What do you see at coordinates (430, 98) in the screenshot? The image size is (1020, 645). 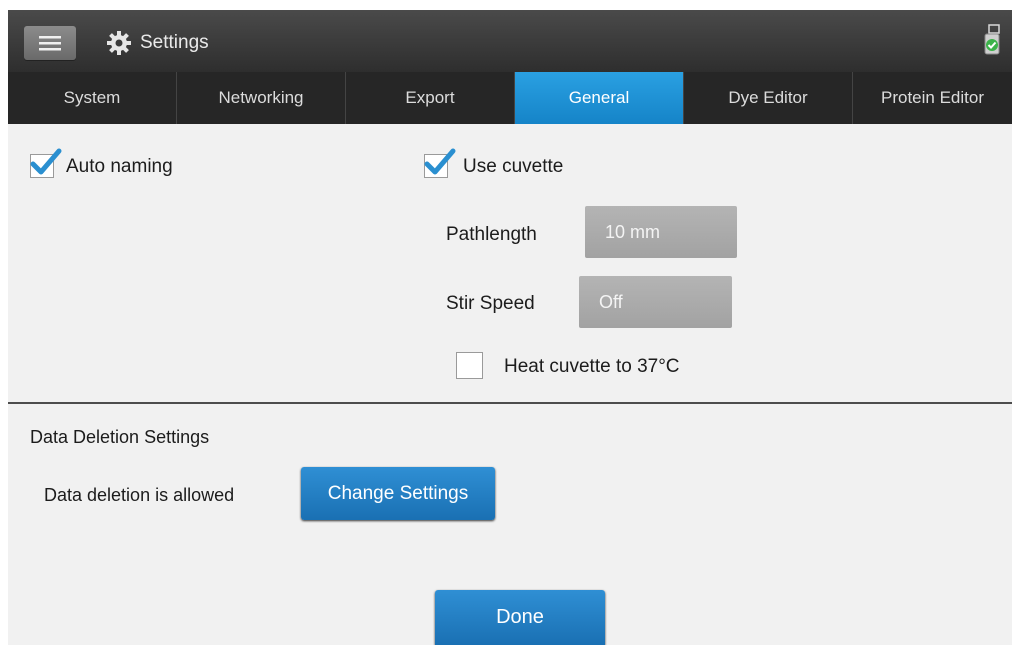 I see `tab-export: Export` at bounding box center [430, 98].